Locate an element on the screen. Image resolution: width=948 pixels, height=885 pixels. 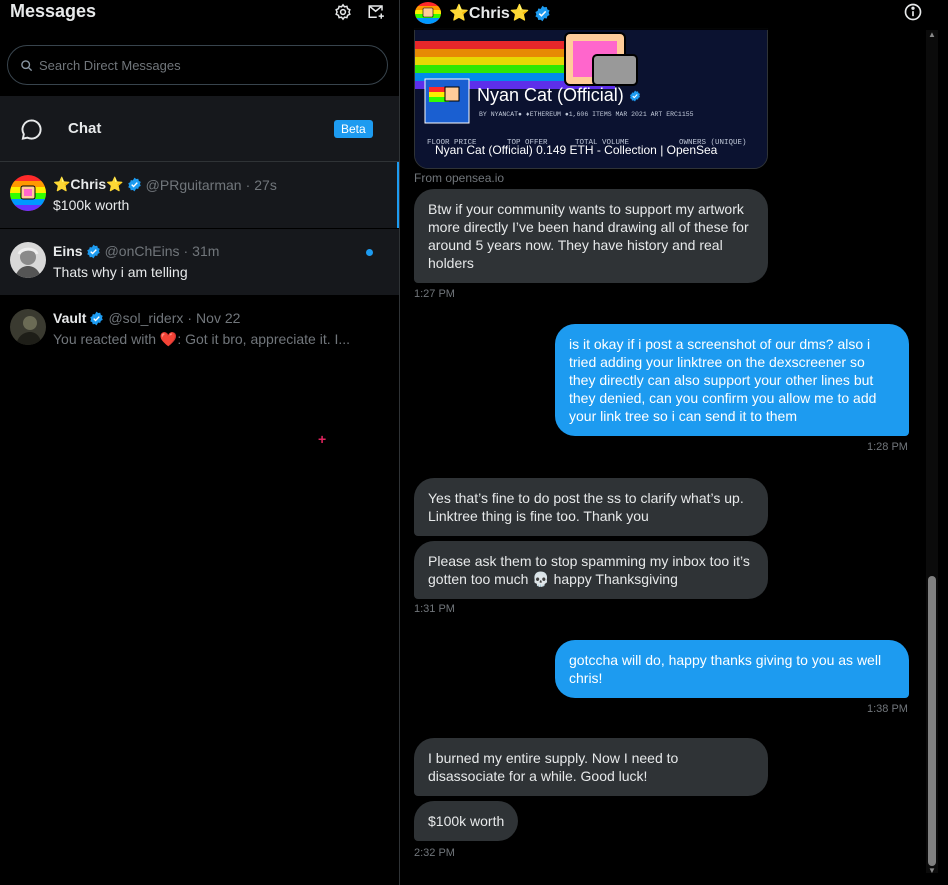
chat-label: Chat is located at coordinates (85, 128).